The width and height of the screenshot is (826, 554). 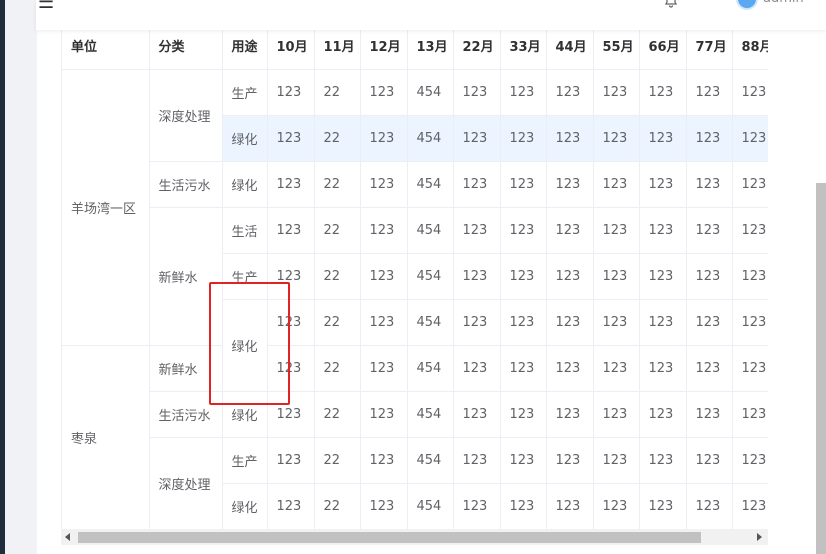 I want to click on sidebar-dark-edge, so click(x=2, y=277).